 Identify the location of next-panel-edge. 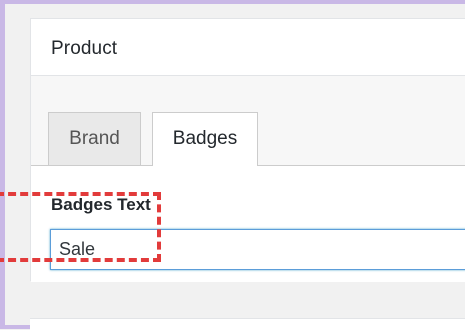
(247, 324).